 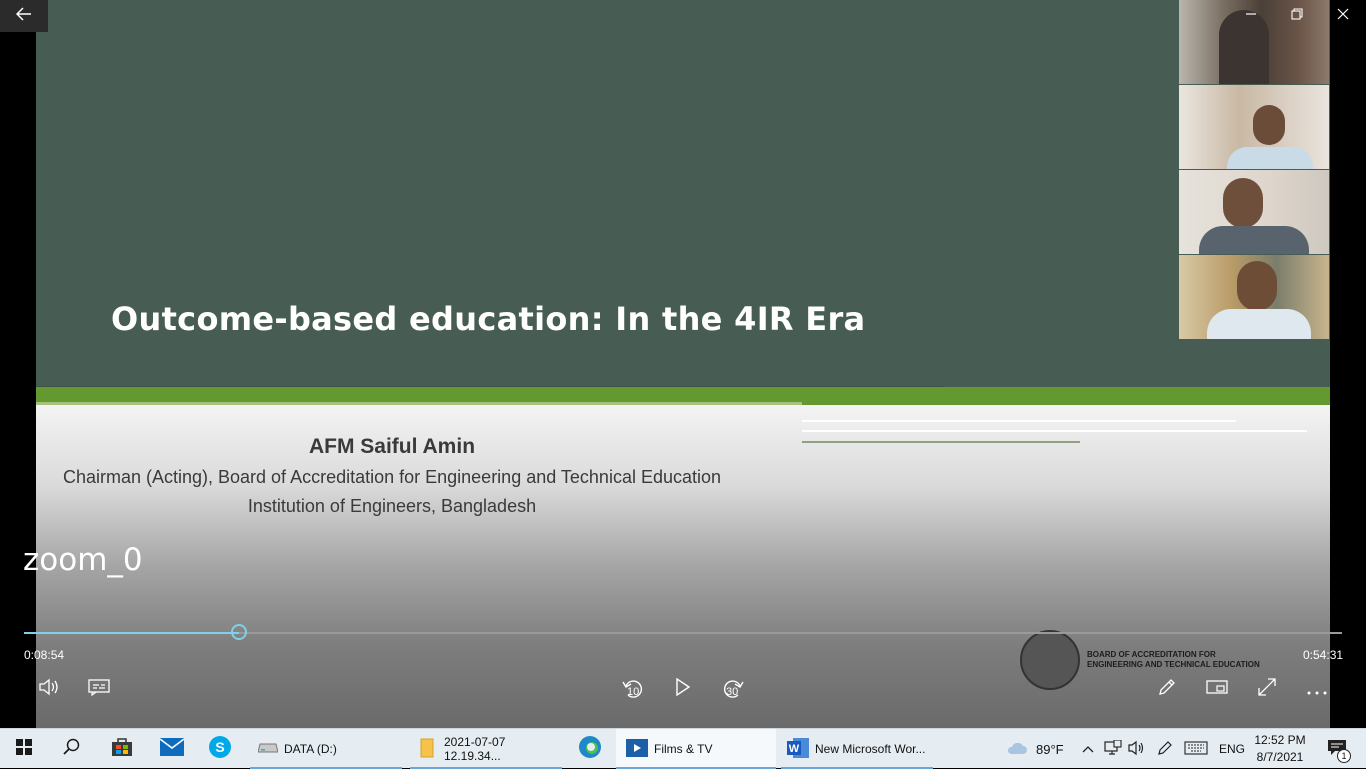 I want to click on baete-logo, so click(x=1050, y=660).